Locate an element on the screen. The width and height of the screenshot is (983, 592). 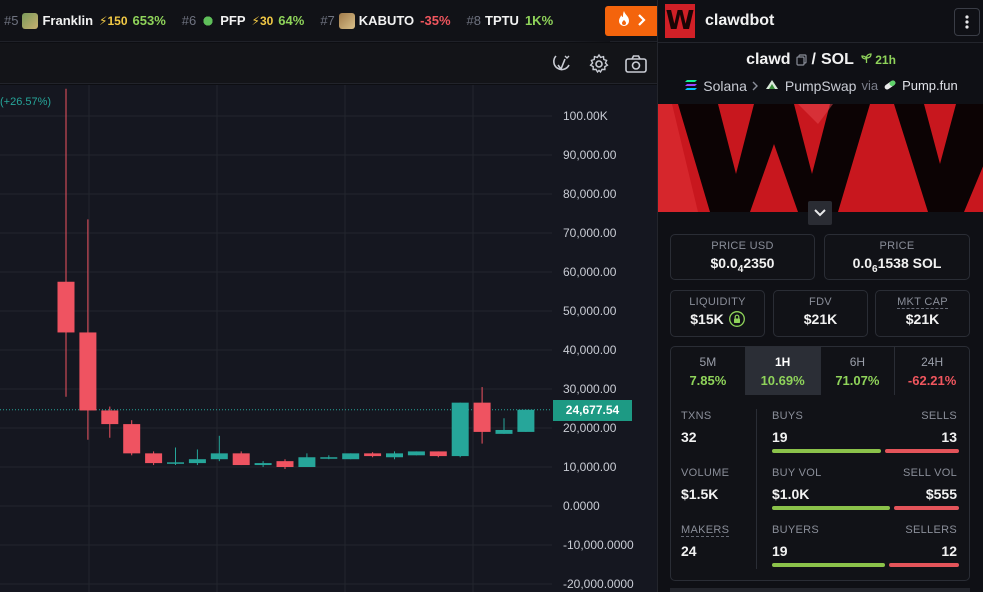
buyers-label: BUYERS is located at coordinates (796, 530).